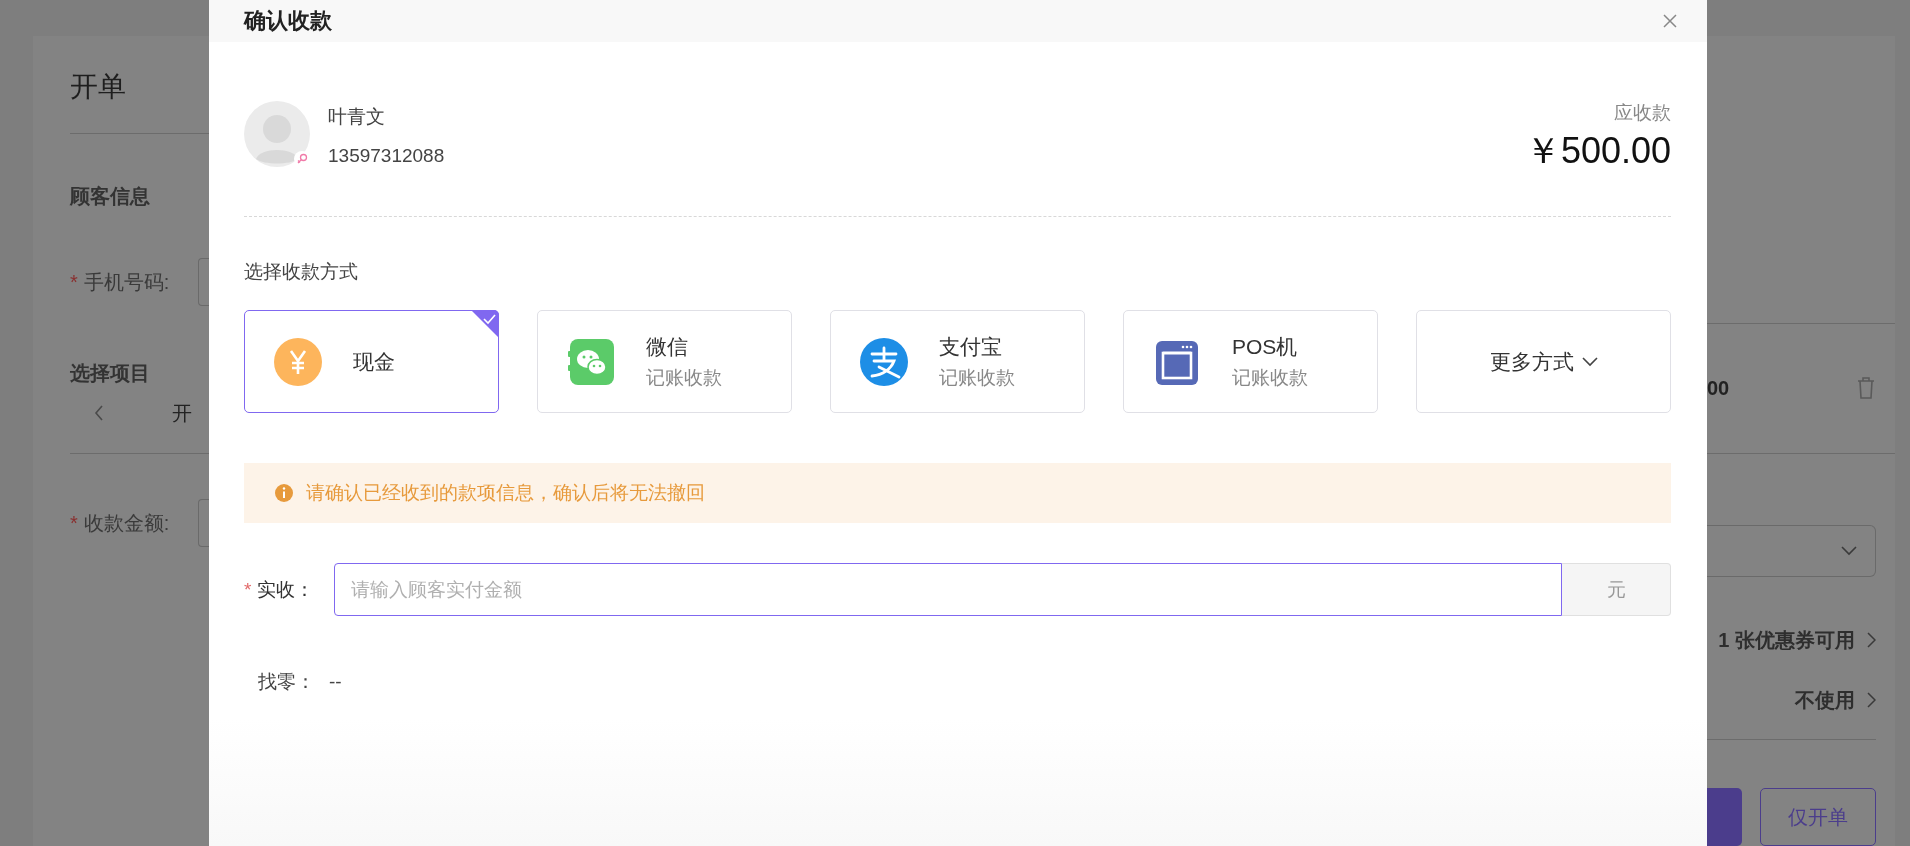  What do you see at coordinates (280, 589) in the screenshot?
I see `field-label: * 实收：` at bounding box center [280, 589].